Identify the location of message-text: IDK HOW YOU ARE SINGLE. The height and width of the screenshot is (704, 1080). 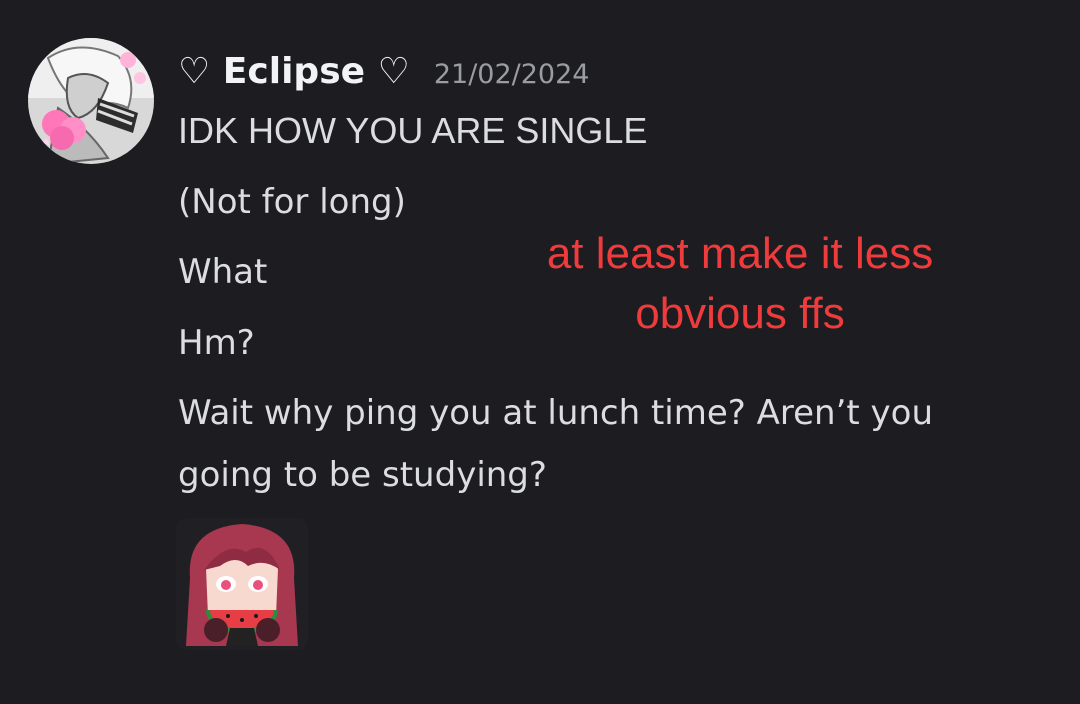
(413, 130).